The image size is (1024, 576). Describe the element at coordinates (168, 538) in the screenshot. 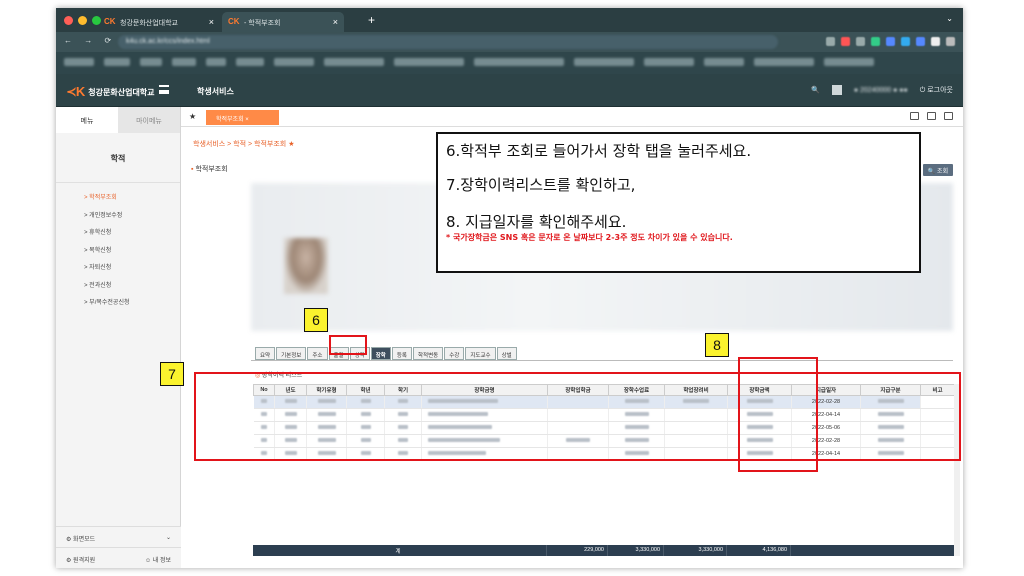

I see `chevron-down-icon: ⌄` at that location.